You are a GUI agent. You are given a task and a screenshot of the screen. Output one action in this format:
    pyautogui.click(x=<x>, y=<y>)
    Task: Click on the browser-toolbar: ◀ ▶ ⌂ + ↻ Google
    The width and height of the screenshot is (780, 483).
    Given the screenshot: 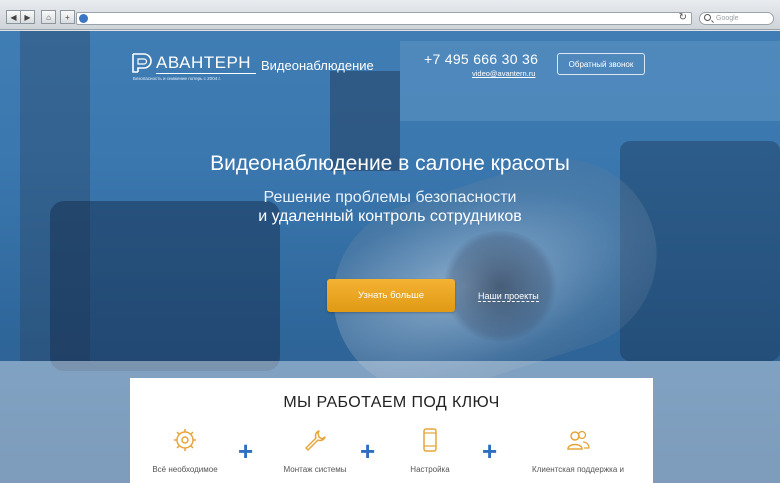 What is the action you would take?
    pyautogui.click(x=390, y=15)
    